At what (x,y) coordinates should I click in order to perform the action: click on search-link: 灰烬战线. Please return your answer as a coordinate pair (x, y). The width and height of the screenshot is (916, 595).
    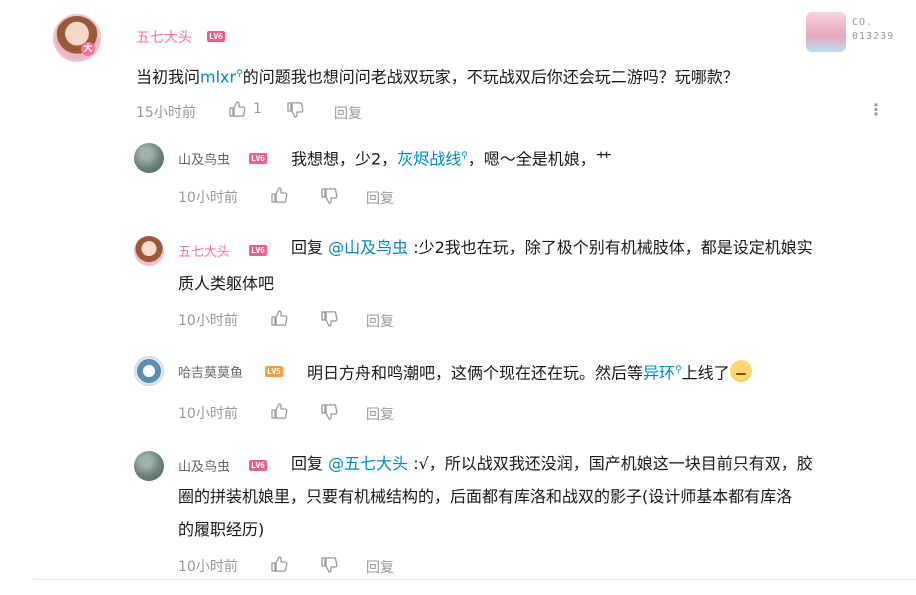
    Looking at the image, I should click on (429, 158).